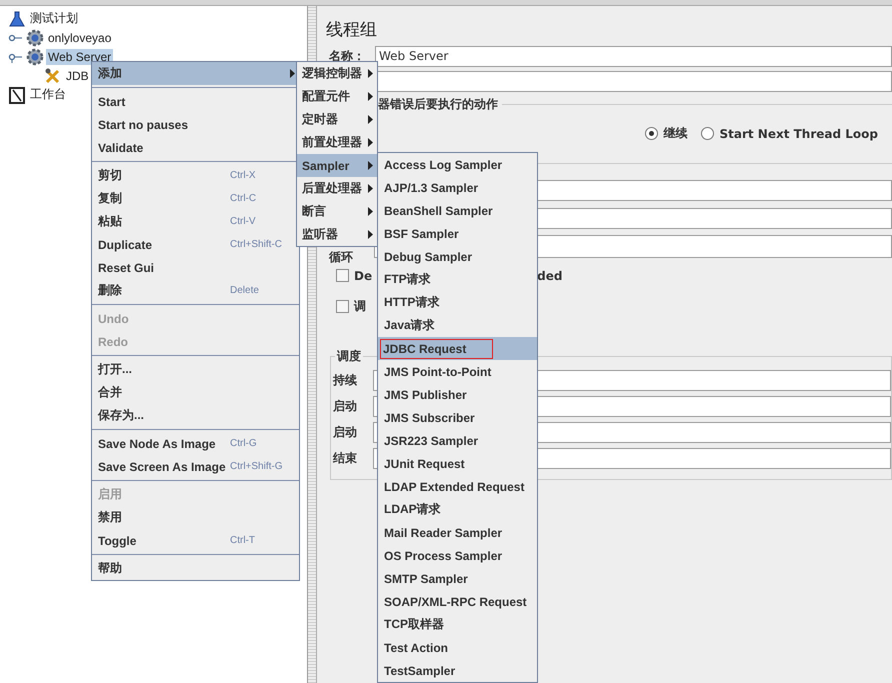 The height and width of the screenshot is (683, 892). I want to click on group-title: 器错误后要执行的动作, so click(440, 104).